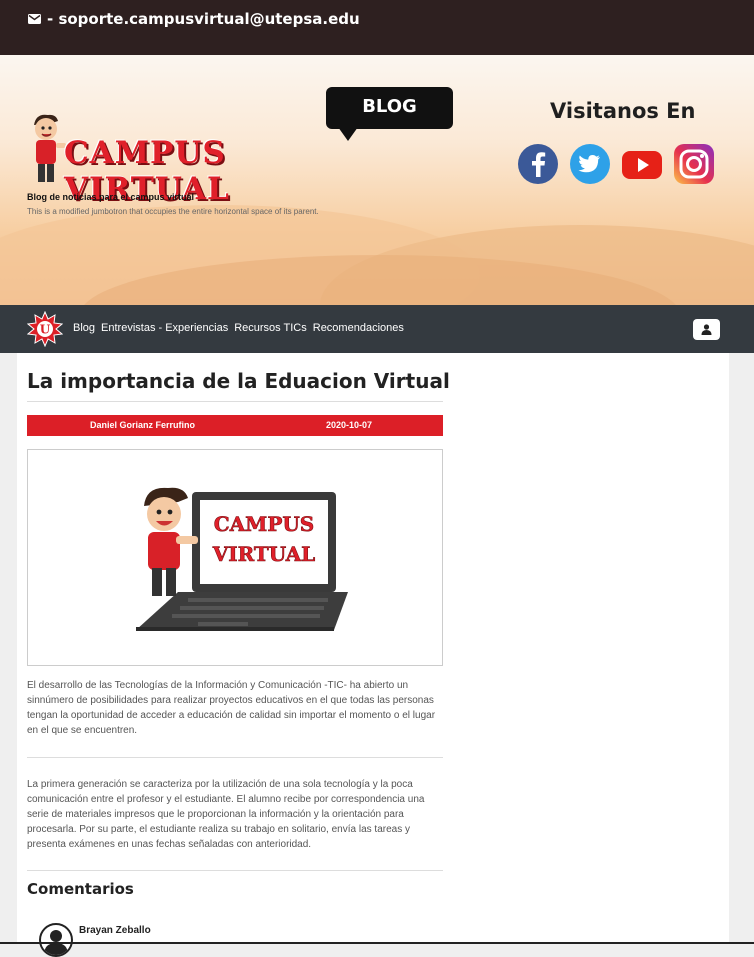  Describe the element at coordinates (538, 164) in the screenshot. I see `facebook-icon` at that location.